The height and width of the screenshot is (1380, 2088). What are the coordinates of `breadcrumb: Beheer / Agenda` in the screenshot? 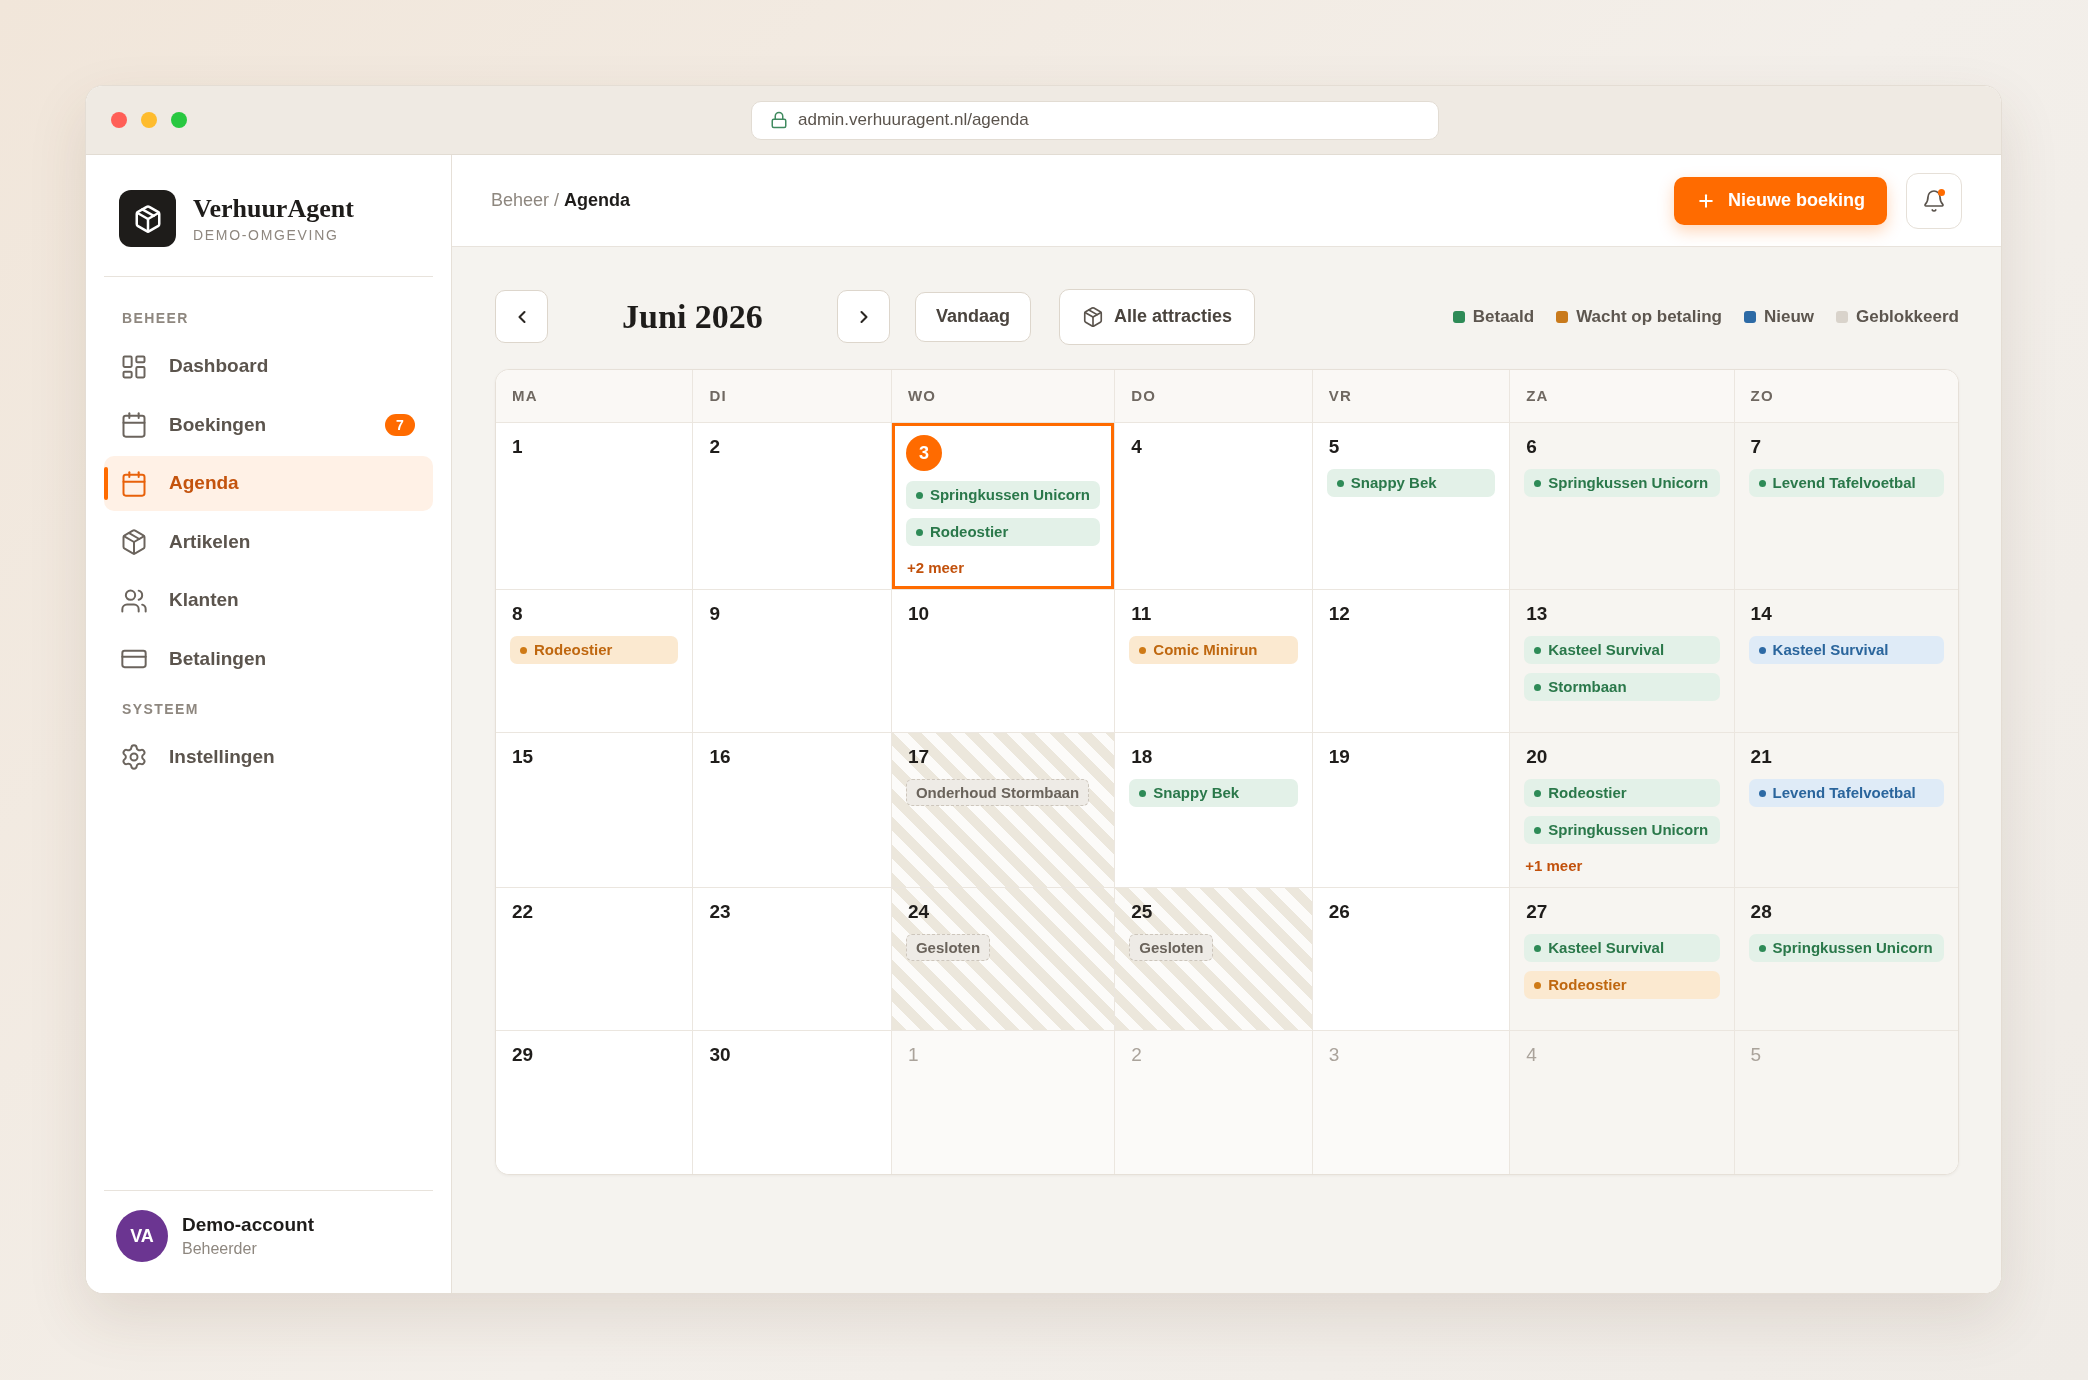 It's located at (561, 200).